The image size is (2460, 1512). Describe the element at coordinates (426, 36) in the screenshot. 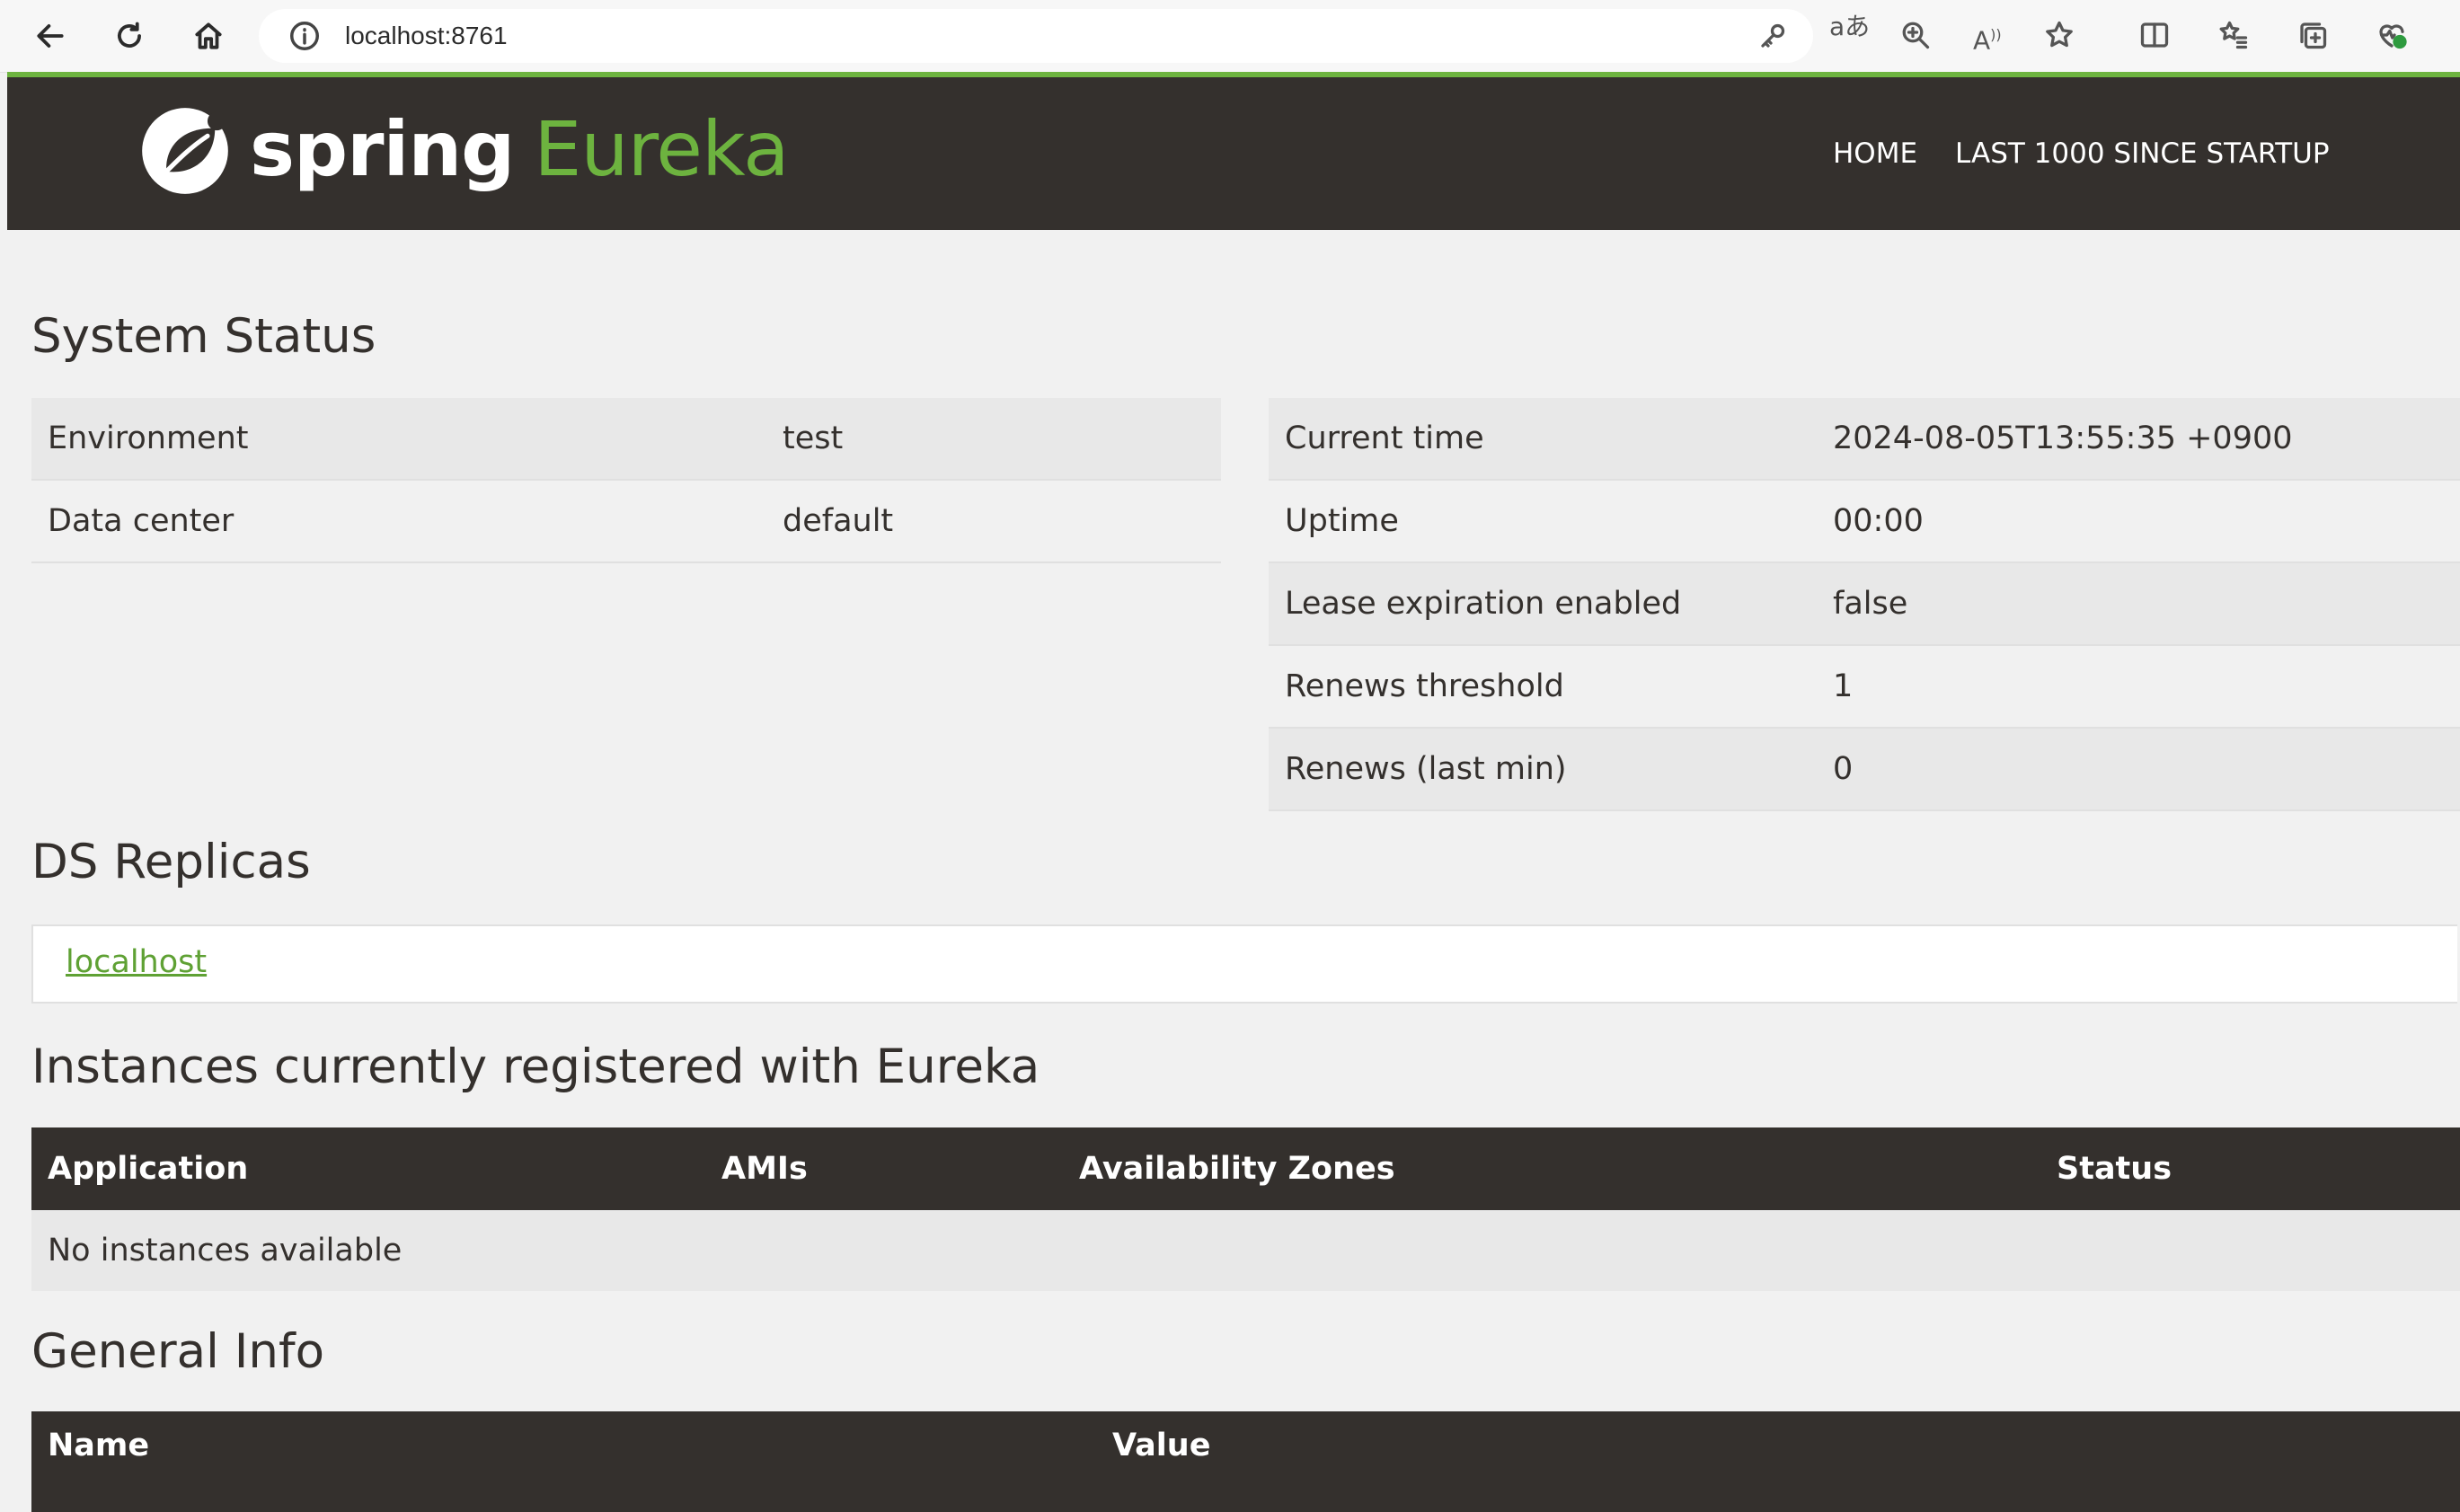

I see `url-text: localhost:8761` at that location.